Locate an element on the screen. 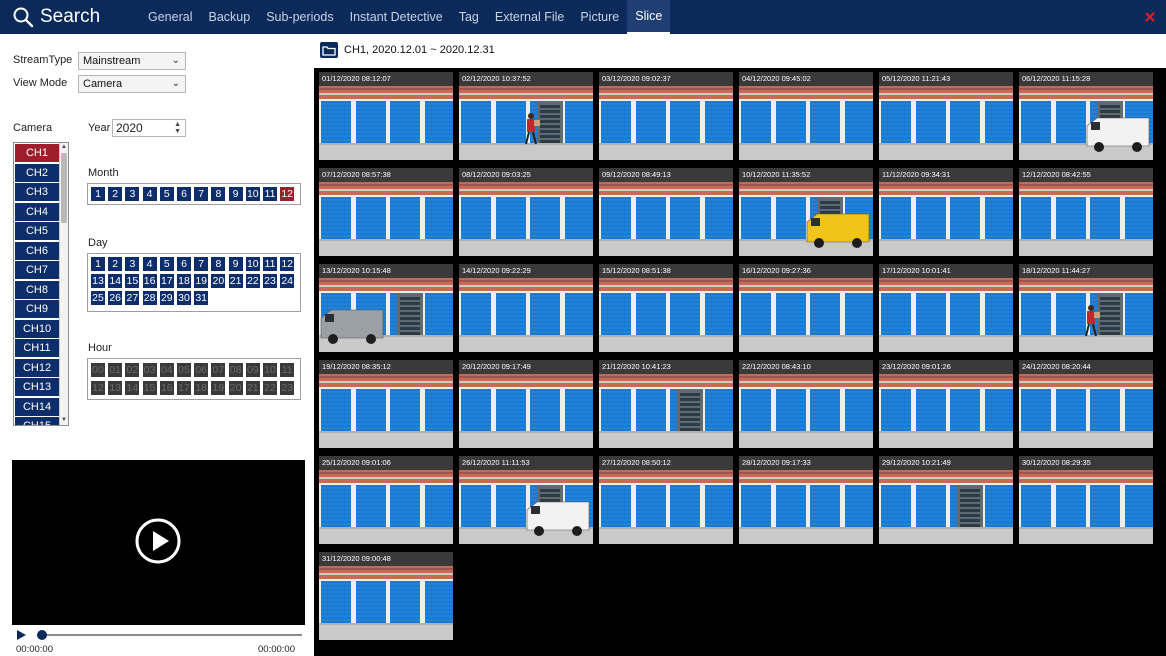  camera-list-scrollbar: ▲ ▼ is located at coordinates (63, 284).